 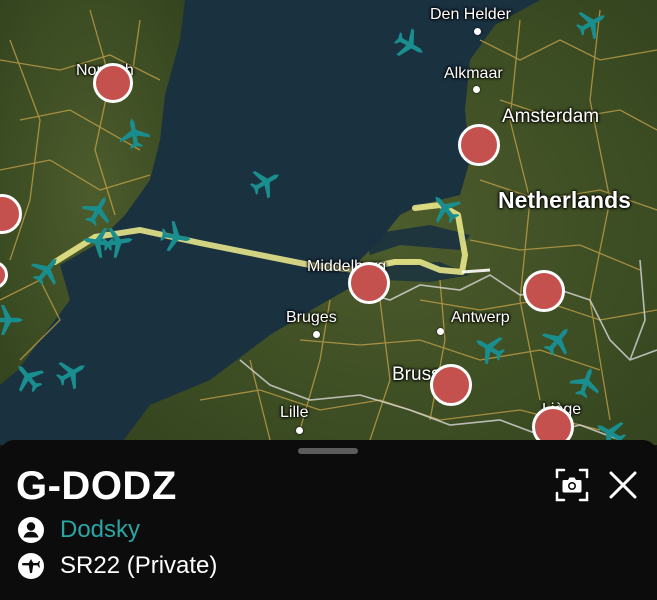 What do you see at coordinates (294, 412) in the screenshot?
I see `city-label-lille: Lille` at bounding box center [294, 412].